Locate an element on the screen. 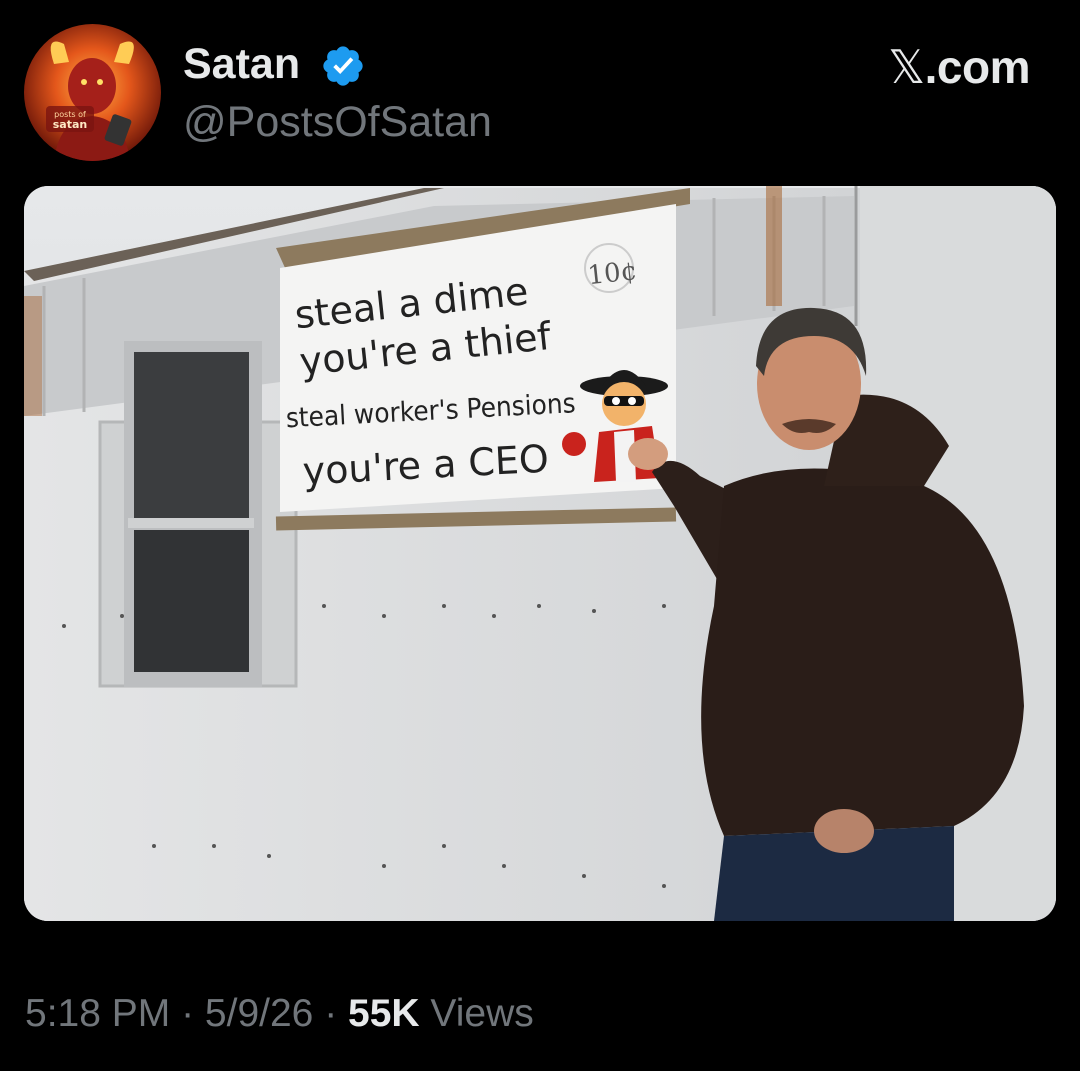  post-meta: 5:18 PM · 5/9/26 · 55K Views is located at coordinates (279, 1014).